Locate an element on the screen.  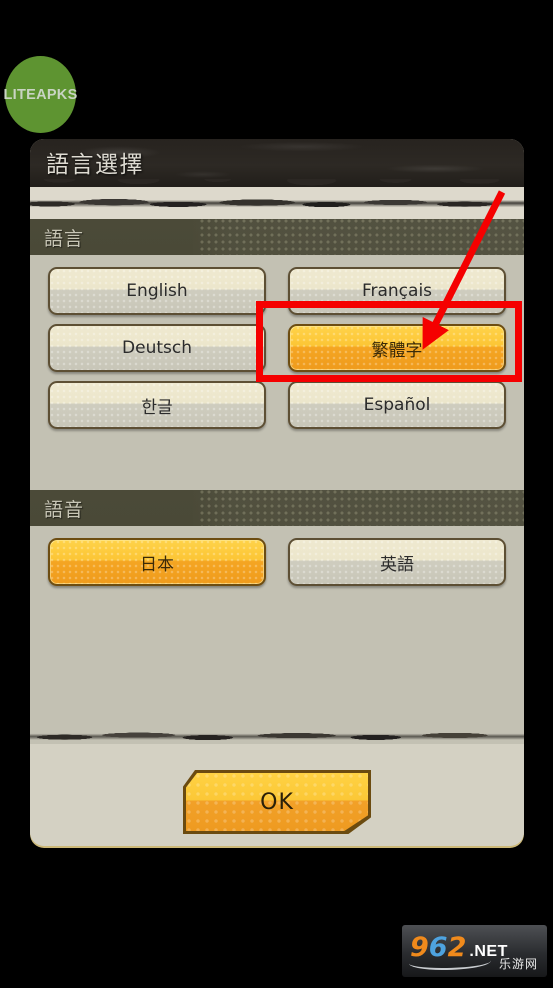
section-gap is located at coordinates (277, 460).